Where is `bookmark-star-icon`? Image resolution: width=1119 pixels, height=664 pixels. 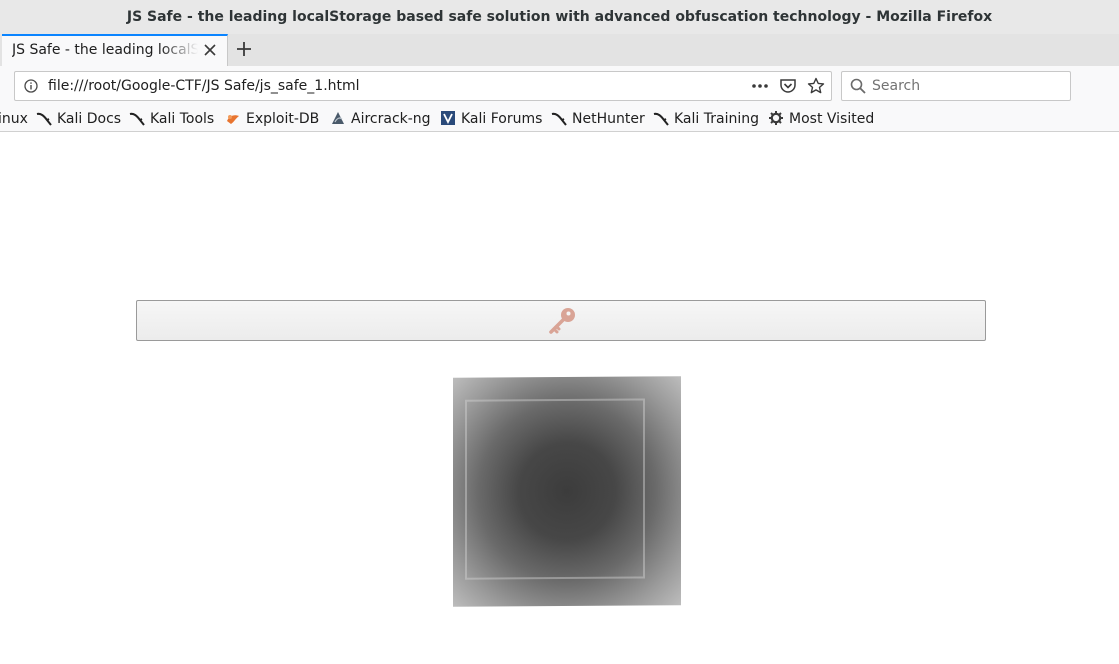 bookmark-star-icon is located at coordinates (816, 86).